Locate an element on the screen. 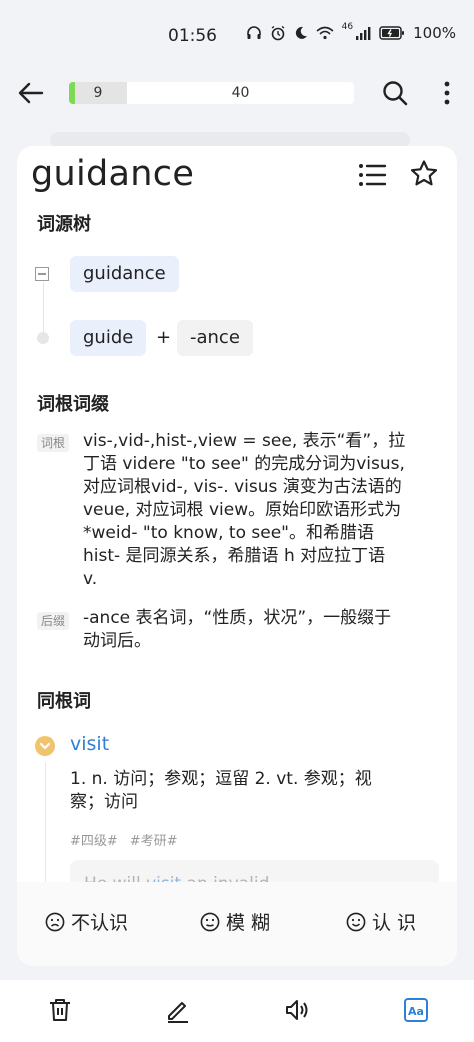 This screenshot has width=474, height=1042. more-icon is located at coordinates (447, 93).